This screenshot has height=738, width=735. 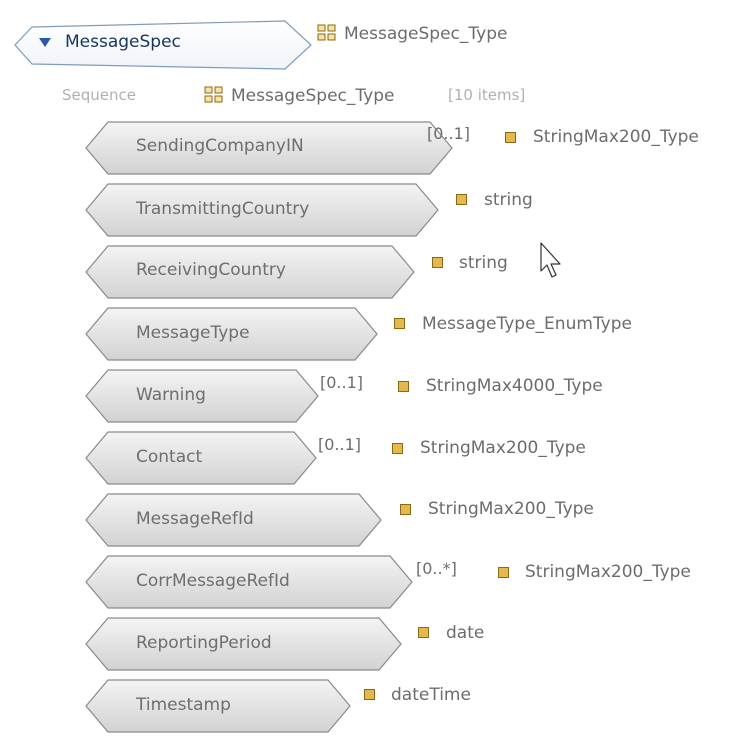 I want to click on element-name: ReportingPeriod, so click(x=204, y=643).